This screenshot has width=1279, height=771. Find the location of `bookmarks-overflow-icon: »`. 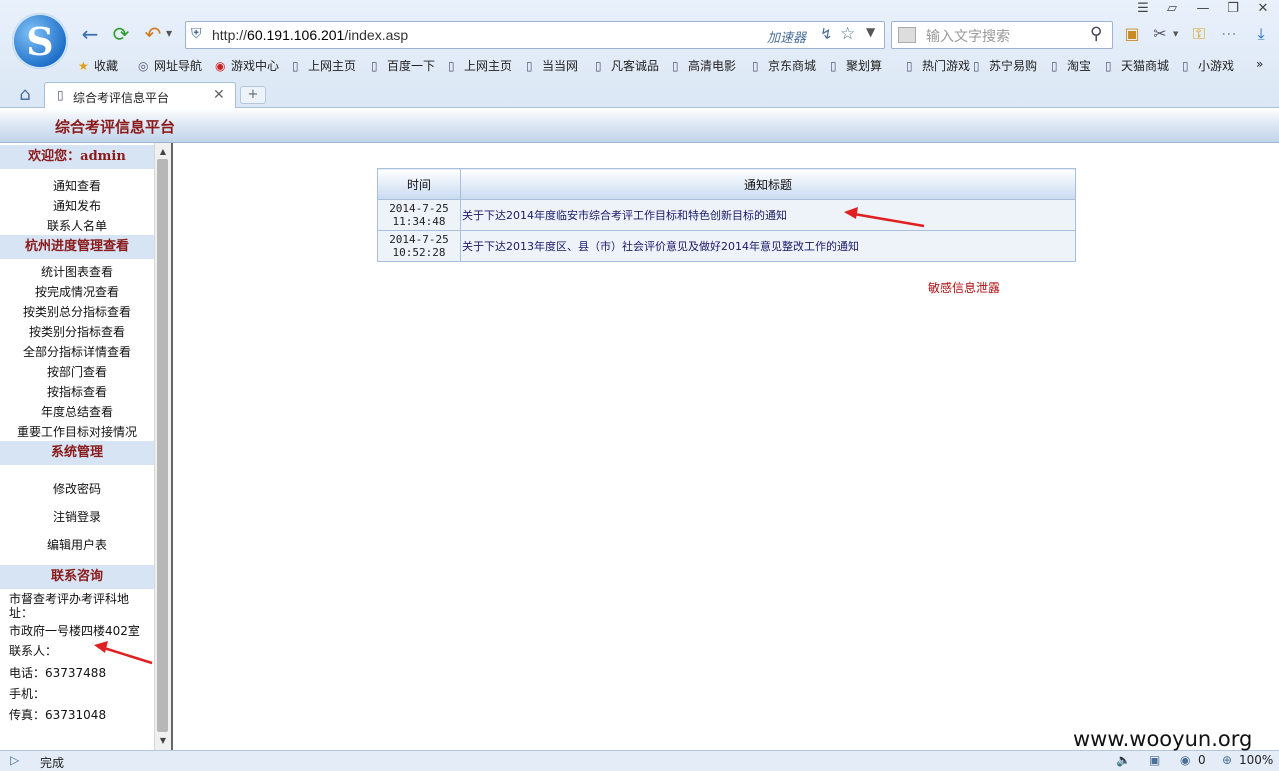

bookmarks-overflow-icon: » is located at coordinates (1259, 64).